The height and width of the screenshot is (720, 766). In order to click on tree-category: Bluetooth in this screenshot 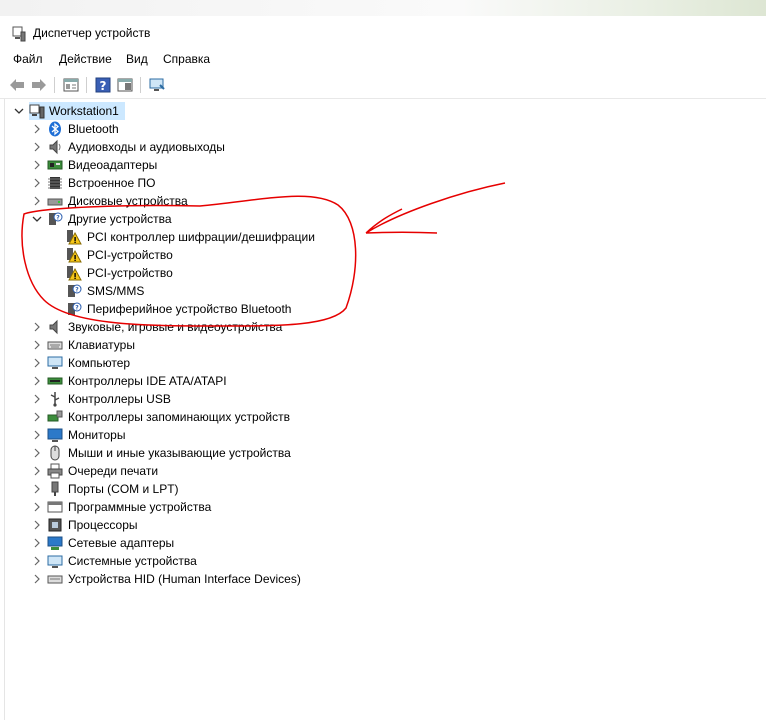, I will do `click(305, 129)`.